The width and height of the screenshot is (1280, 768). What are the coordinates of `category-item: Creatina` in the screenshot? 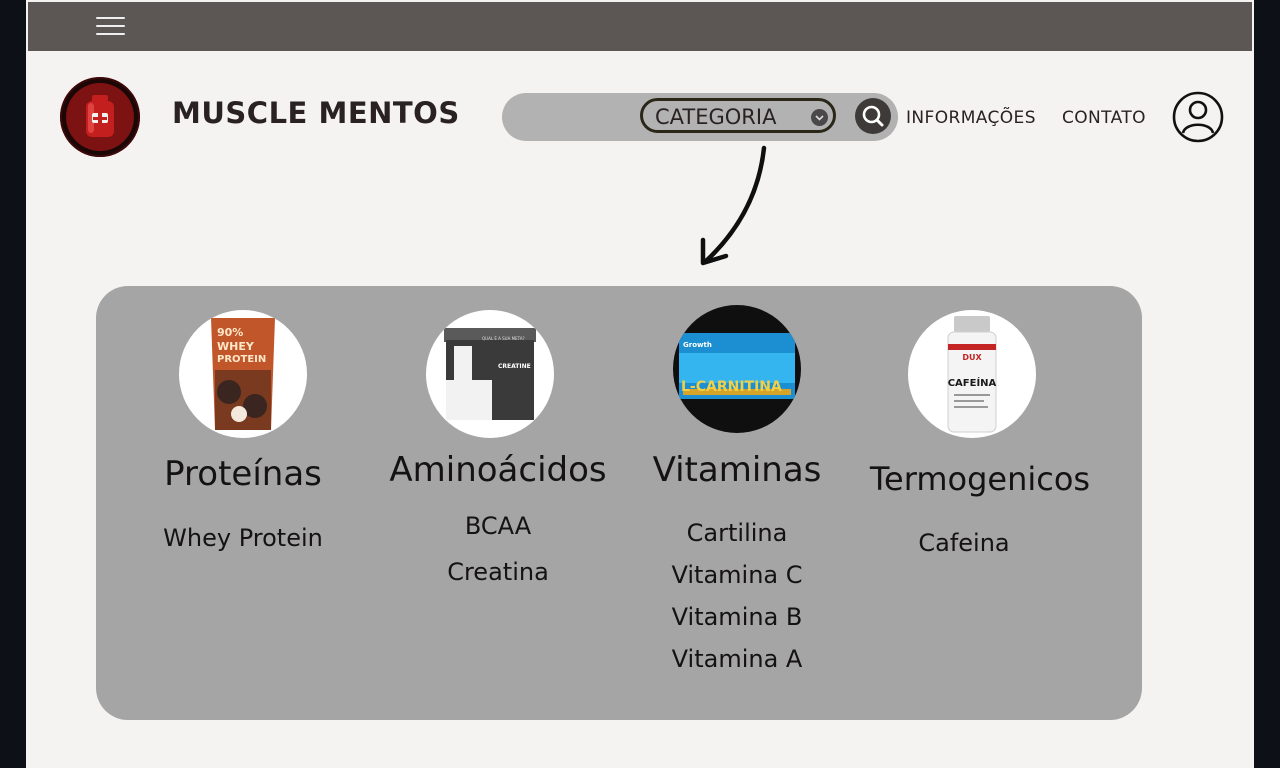 It's located at (498, 572).